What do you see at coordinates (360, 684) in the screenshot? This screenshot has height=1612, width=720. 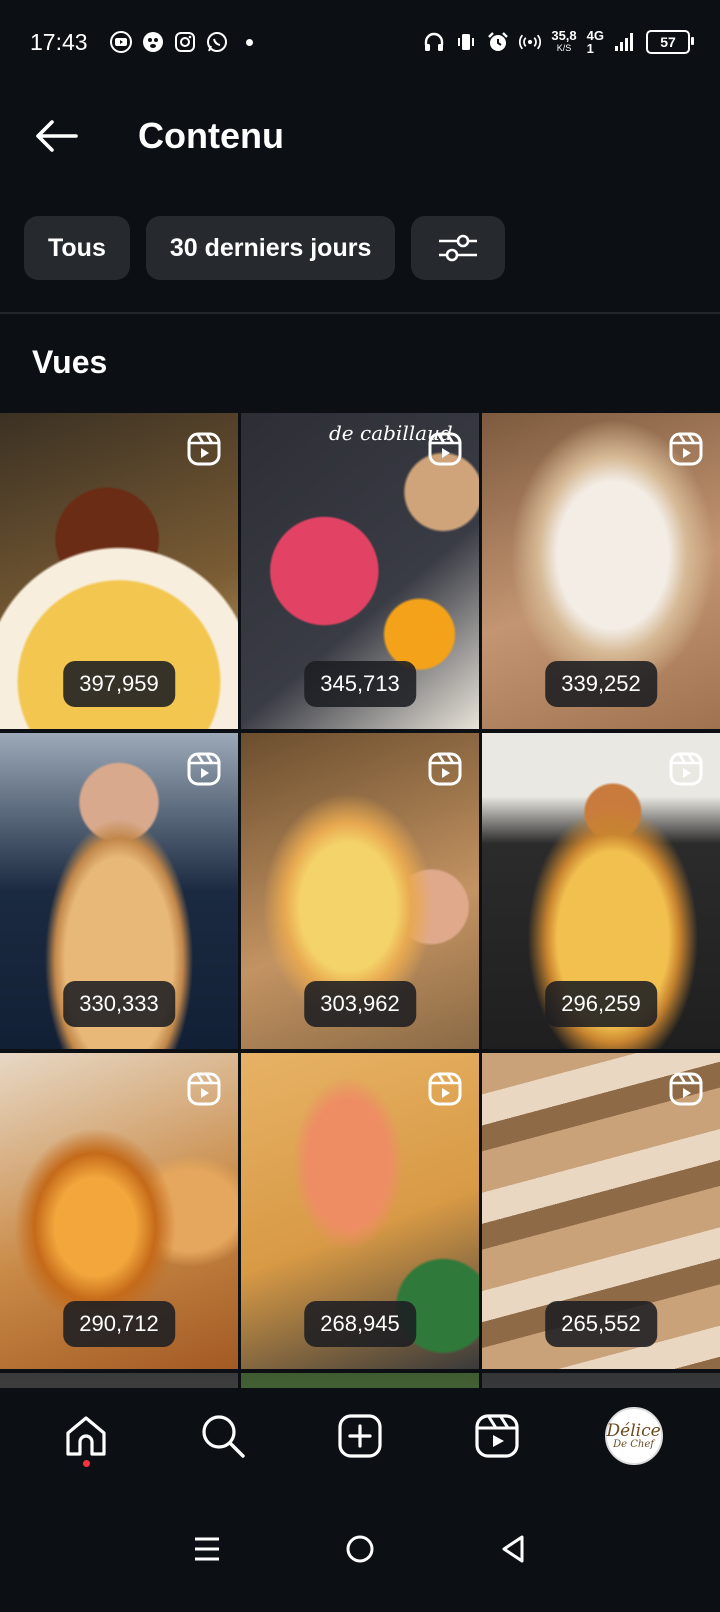 I see `view-count: 345,713` at bounding box center [360, 684].